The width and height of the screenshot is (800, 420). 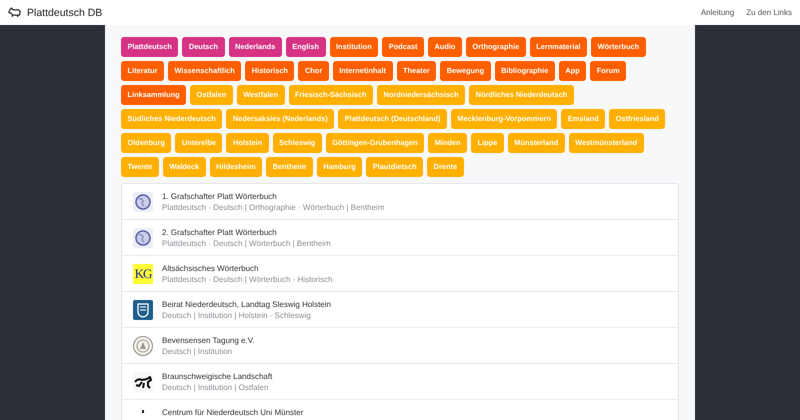 What do you see at coordinates (15, 12) in the screenshot?
I see `animal-icon` at bounding box center [15, 12].